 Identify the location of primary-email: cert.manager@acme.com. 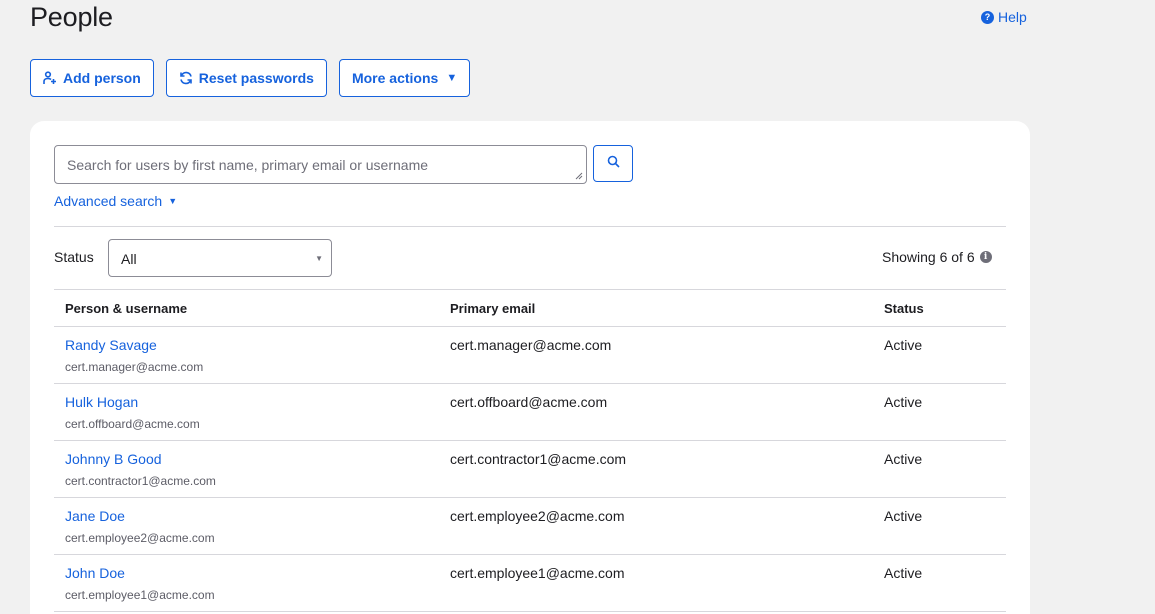
(531, 345).